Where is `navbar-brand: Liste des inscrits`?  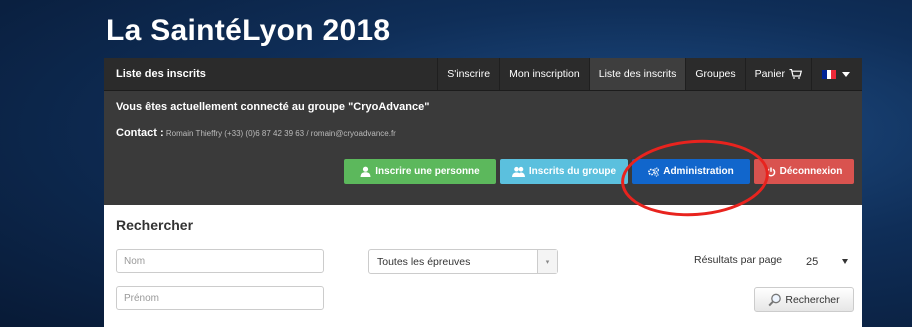
navbar-brand: Liste des inscrits is located at coordinates (270, 74).